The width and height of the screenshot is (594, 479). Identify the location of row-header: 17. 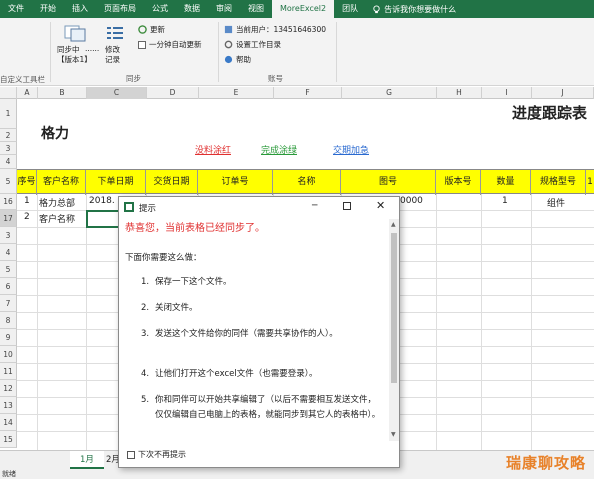
(8, 218).